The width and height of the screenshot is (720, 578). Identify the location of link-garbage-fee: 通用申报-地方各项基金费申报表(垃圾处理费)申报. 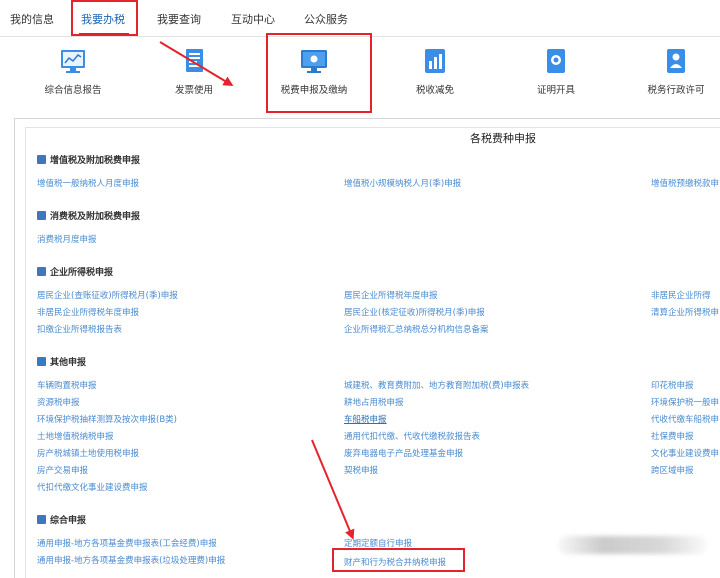
(131, 560).